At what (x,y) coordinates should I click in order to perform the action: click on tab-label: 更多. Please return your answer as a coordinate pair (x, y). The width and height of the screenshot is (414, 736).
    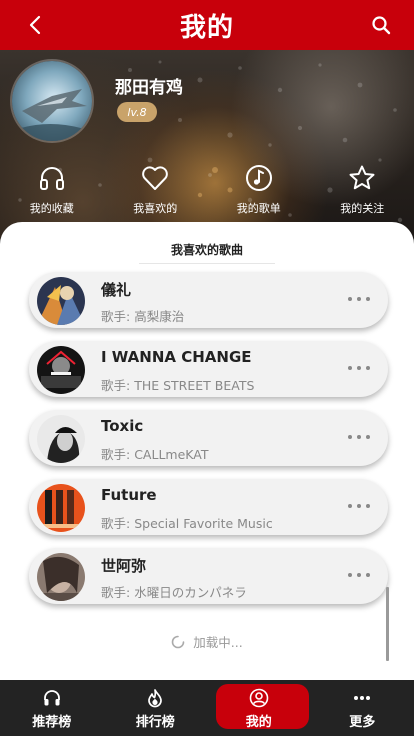
    Looking at the image, I should click on (362, 722).